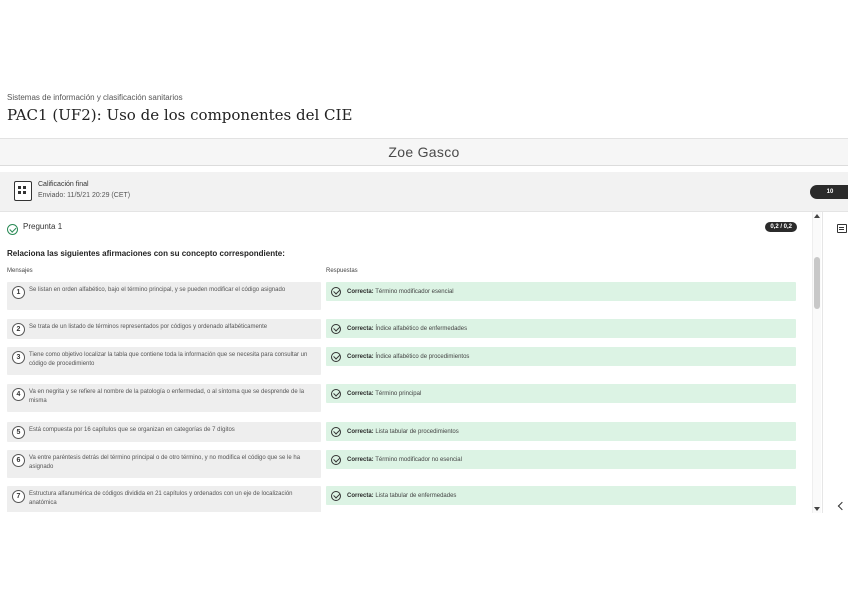 The height and width of the screenshot is (599, 848). Describe the element at coordinates (43, 226) in the screenshot. I see `question-title: Pregunta 1` at that location.